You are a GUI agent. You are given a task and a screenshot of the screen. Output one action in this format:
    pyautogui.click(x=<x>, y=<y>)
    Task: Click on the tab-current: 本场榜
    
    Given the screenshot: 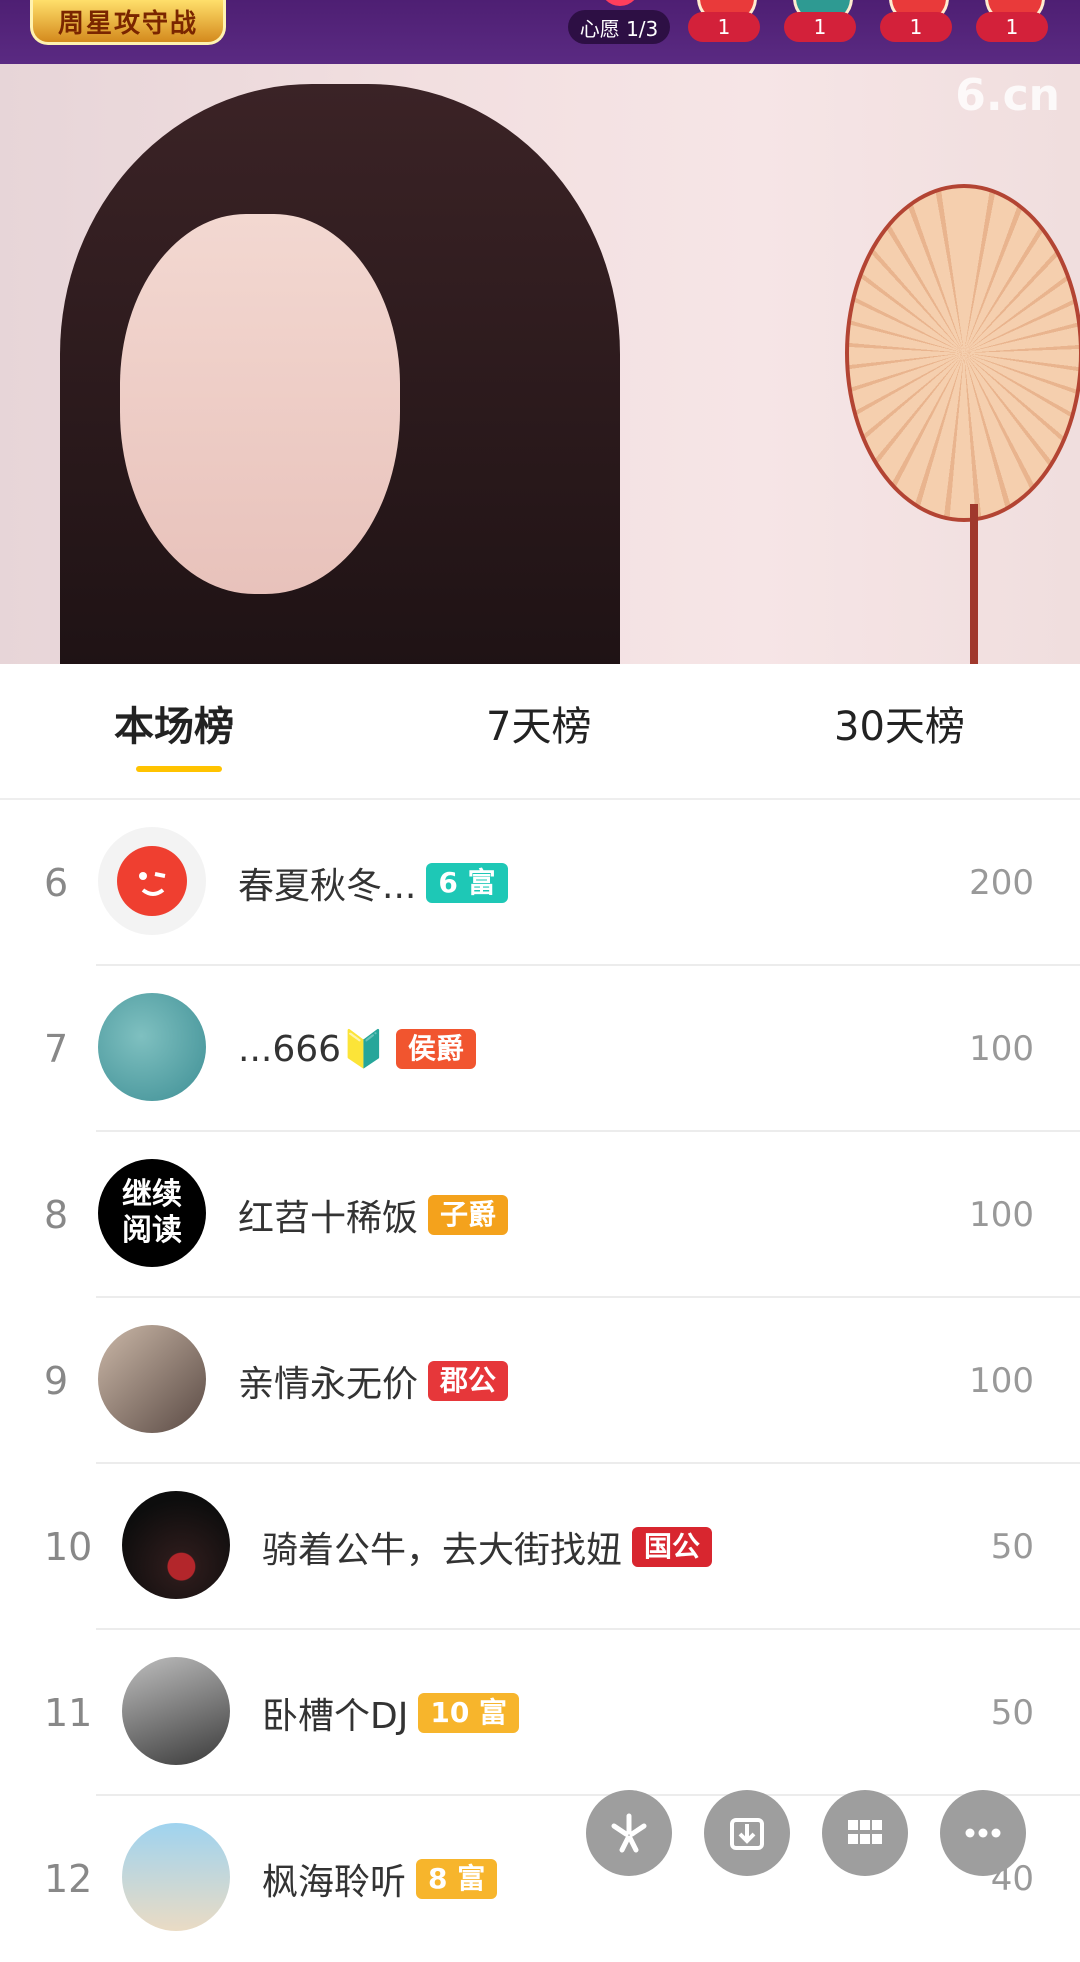 What is the action you would take?
    pyautogui.click(x=174, y=723)
    